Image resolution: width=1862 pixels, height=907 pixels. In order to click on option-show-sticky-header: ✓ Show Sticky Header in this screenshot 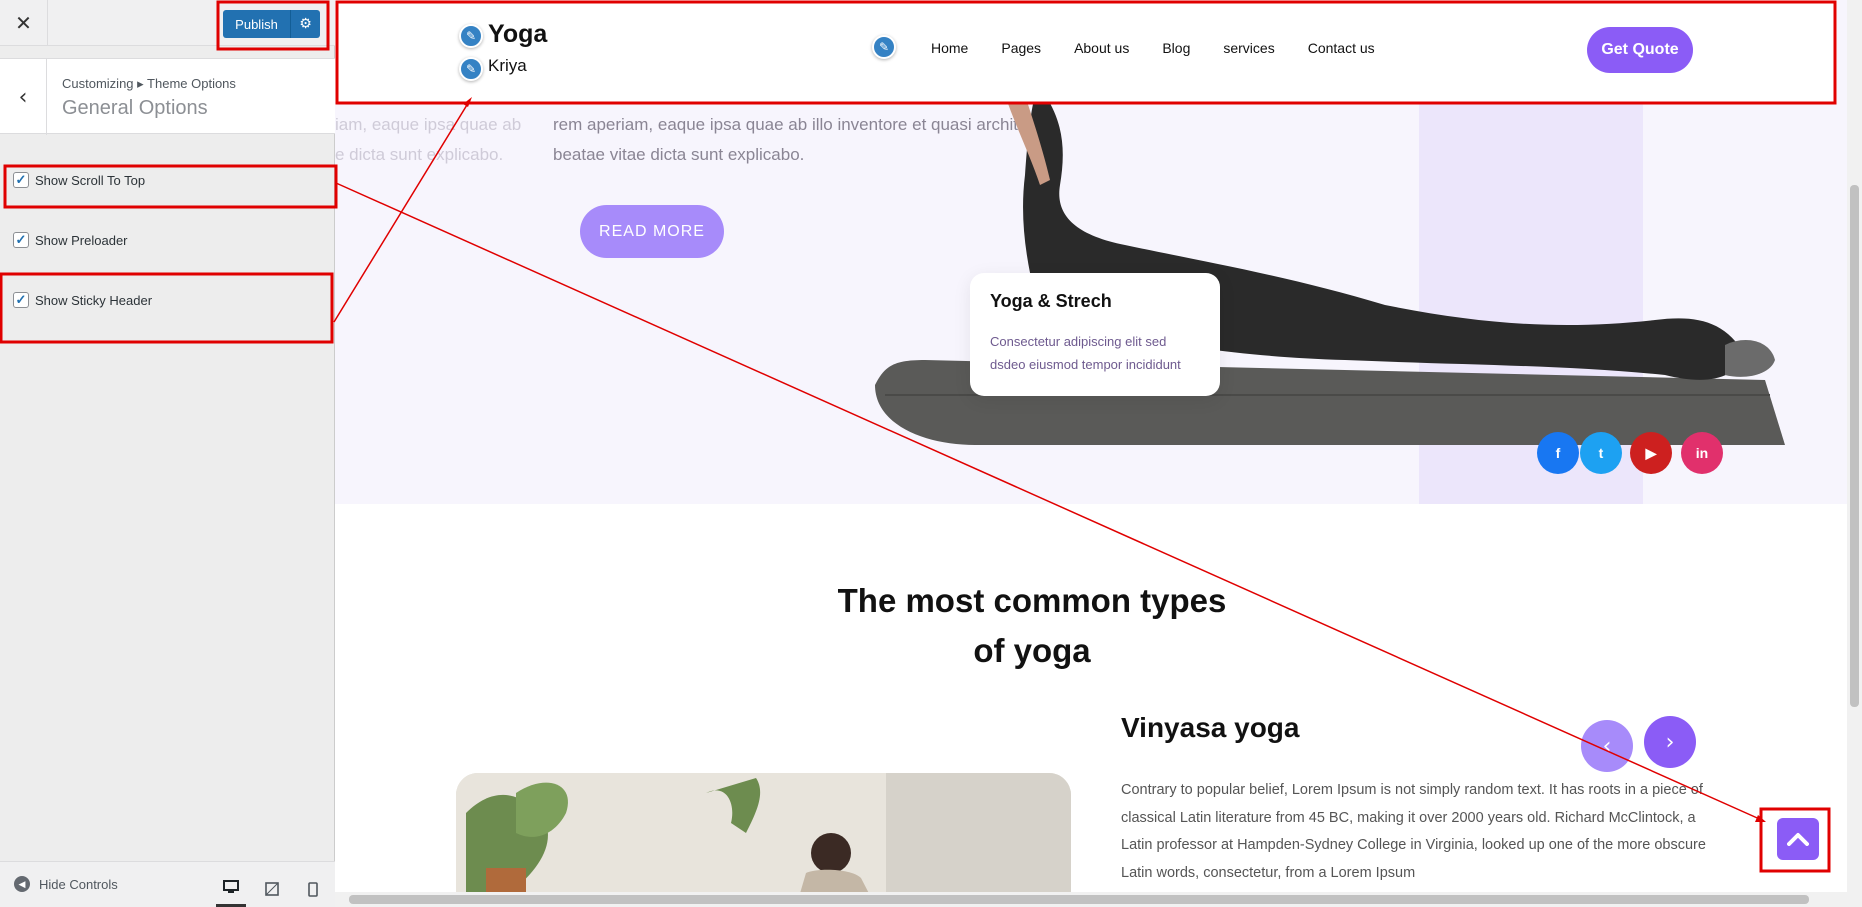, I will do `click(82, 300)`.